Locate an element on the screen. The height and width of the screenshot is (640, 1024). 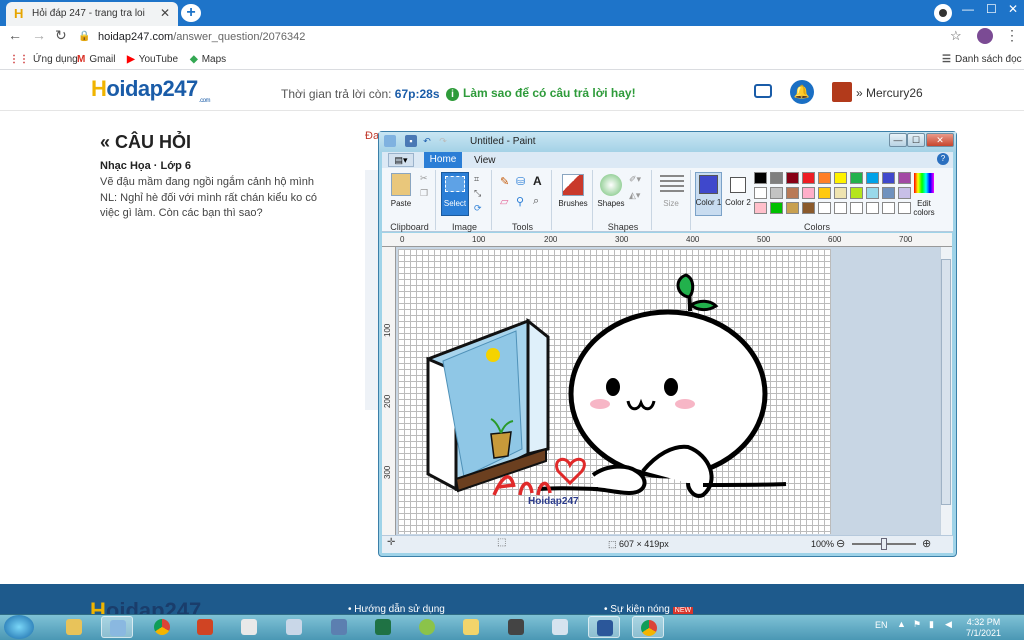
undo-icon: ↶ is located at coordinates (427, 141).